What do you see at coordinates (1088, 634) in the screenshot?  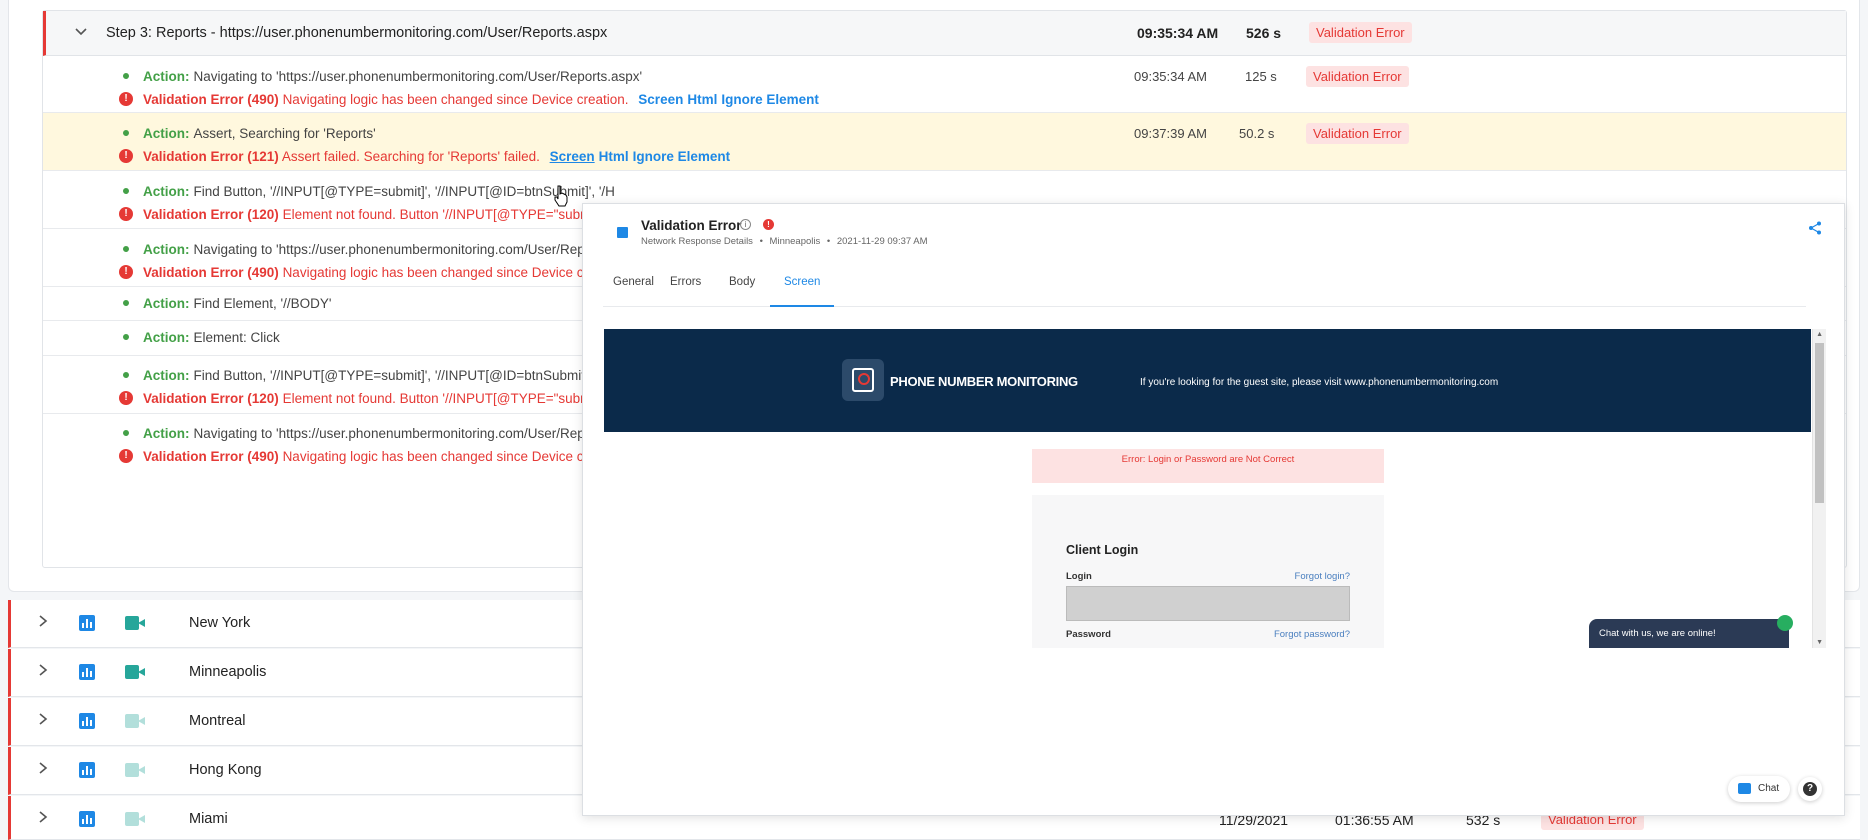 I see `password-label: Password` at bounding box center [1088, 634].